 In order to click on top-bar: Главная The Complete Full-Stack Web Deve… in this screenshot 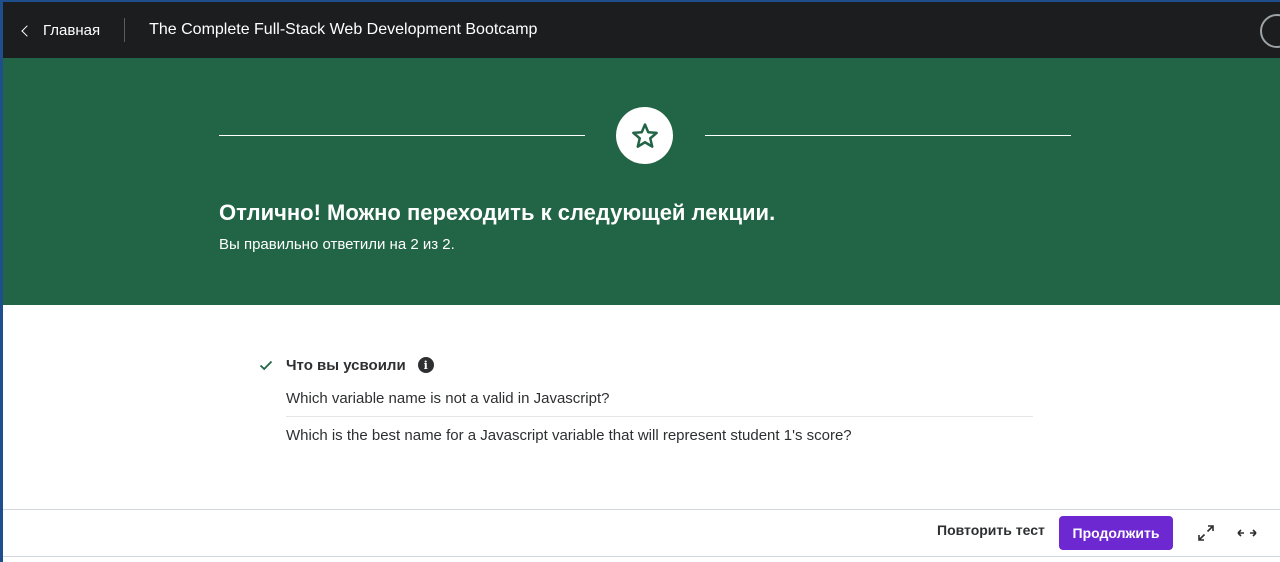, I will do `click(641, 30)`.